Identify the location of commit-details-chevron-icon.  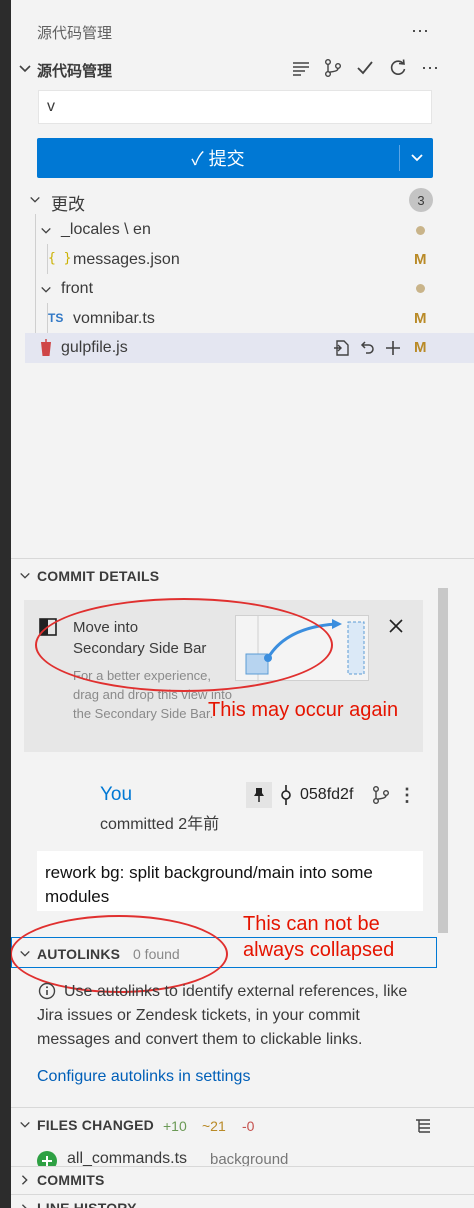
(25, 576).